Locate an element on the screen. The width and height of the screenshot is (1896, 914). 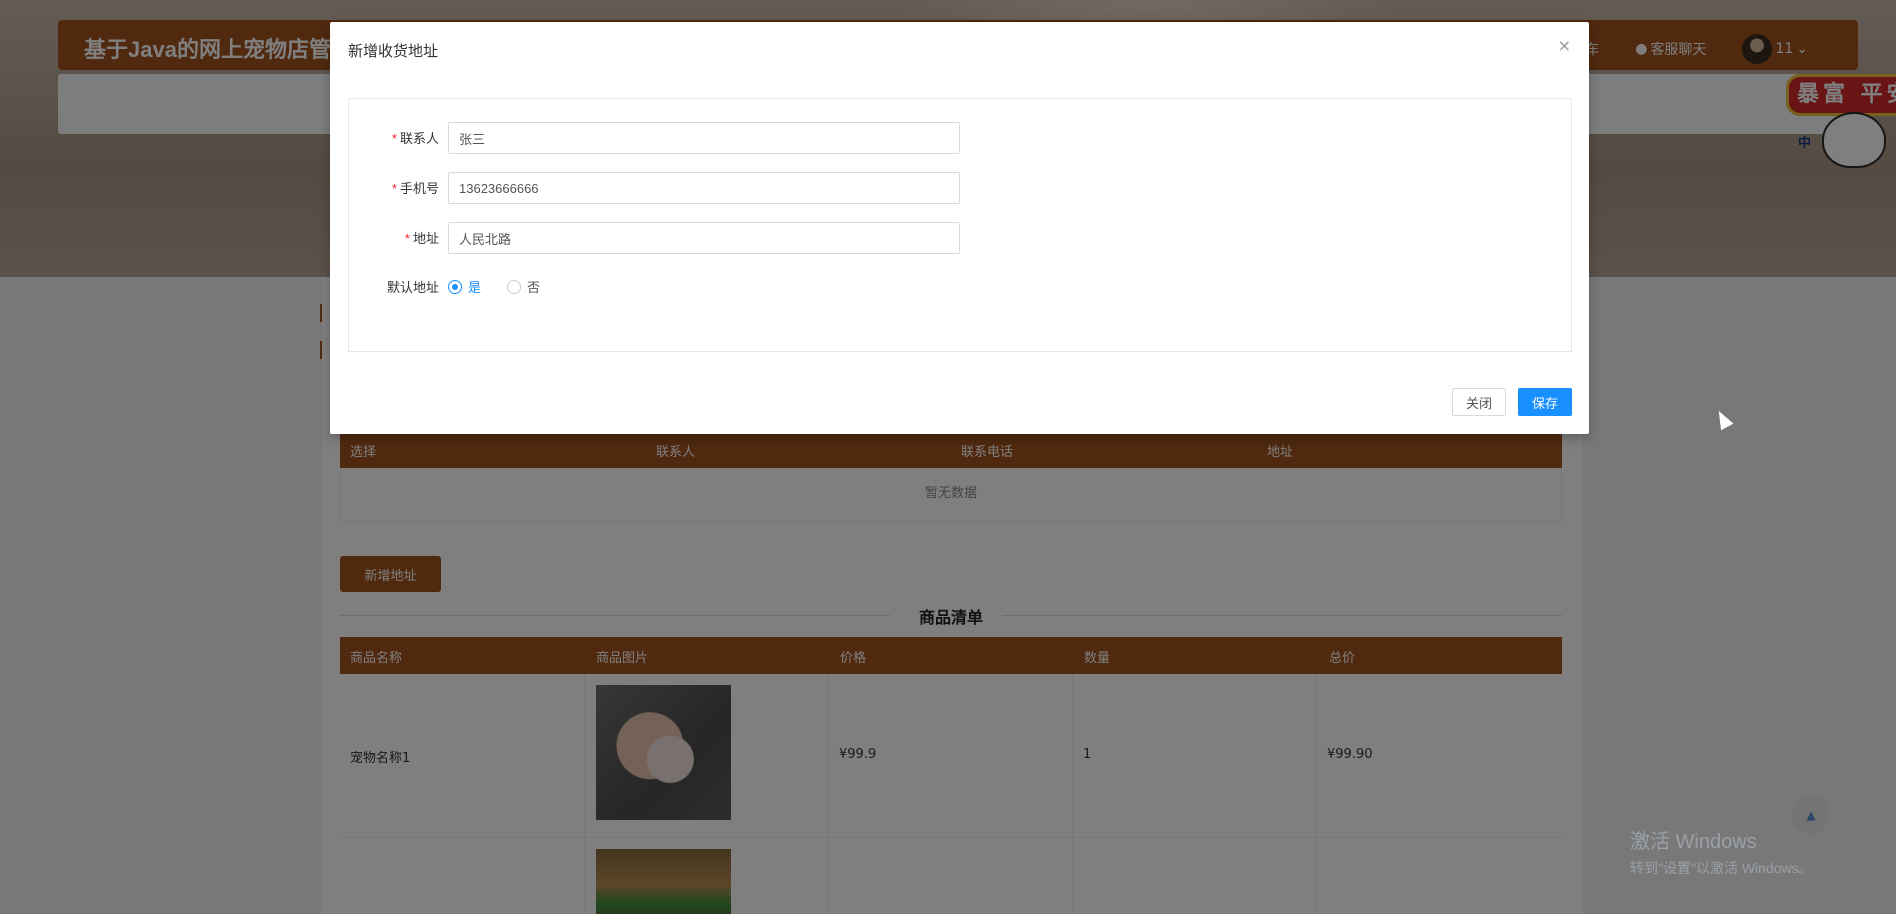
windows-activation-watermark: 激活 Windows 转到"设置"以激活 Windows。 is located at coordinates (1721, 851).